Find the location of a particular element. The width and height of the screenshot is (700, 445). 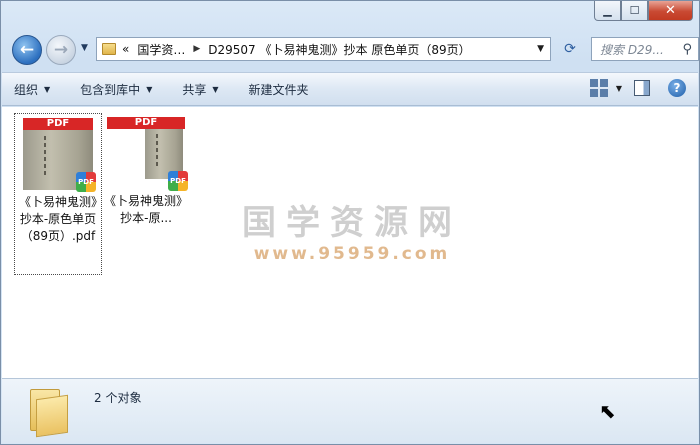

address-dropdown-icon: ▼ is located at coordinates (540, 49).